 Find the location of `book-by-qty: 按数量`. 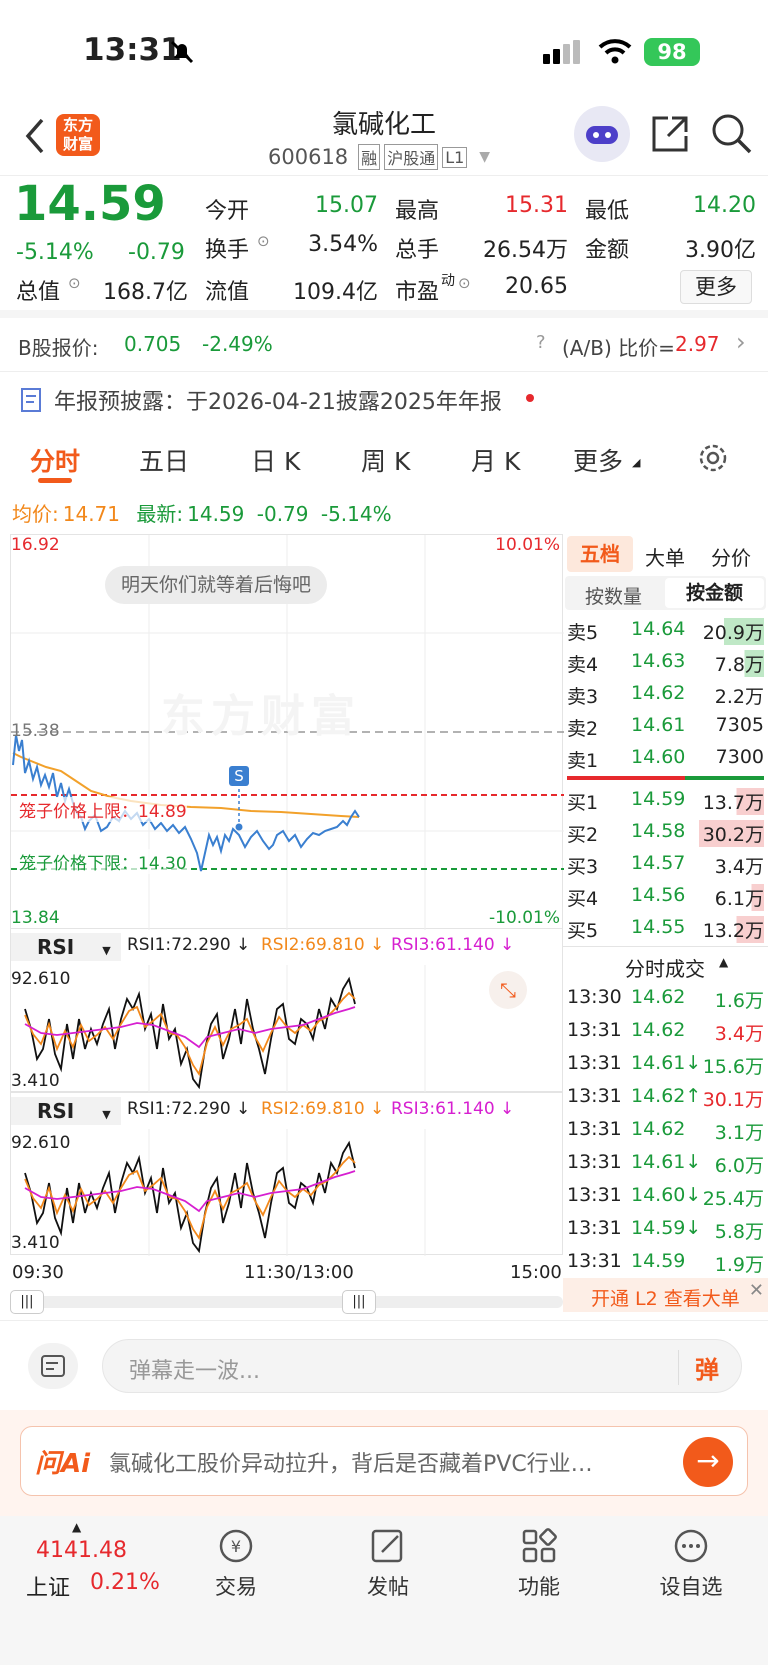

book-by-qty: 按数量 is located at coordinates (613, 595).